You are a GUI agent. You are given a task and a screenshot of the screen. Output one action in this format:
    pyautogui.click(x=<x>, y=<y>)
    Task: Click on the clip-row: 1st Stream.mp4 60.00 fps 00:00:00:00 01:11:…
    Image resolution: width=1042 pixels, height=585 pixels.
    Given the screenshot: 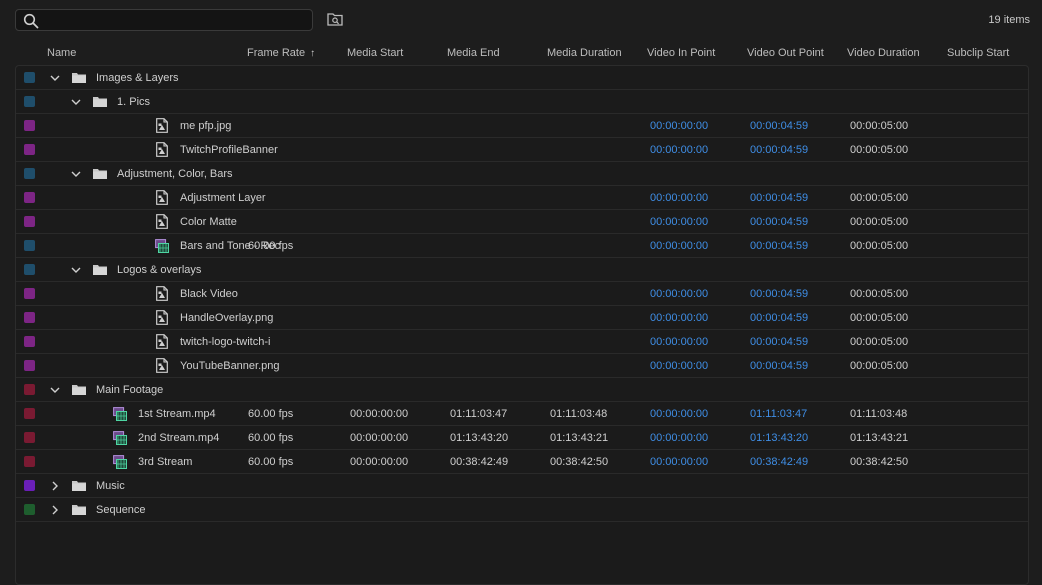 What is the action you would take?
    pyautogui.click(x=522, y=414)
    